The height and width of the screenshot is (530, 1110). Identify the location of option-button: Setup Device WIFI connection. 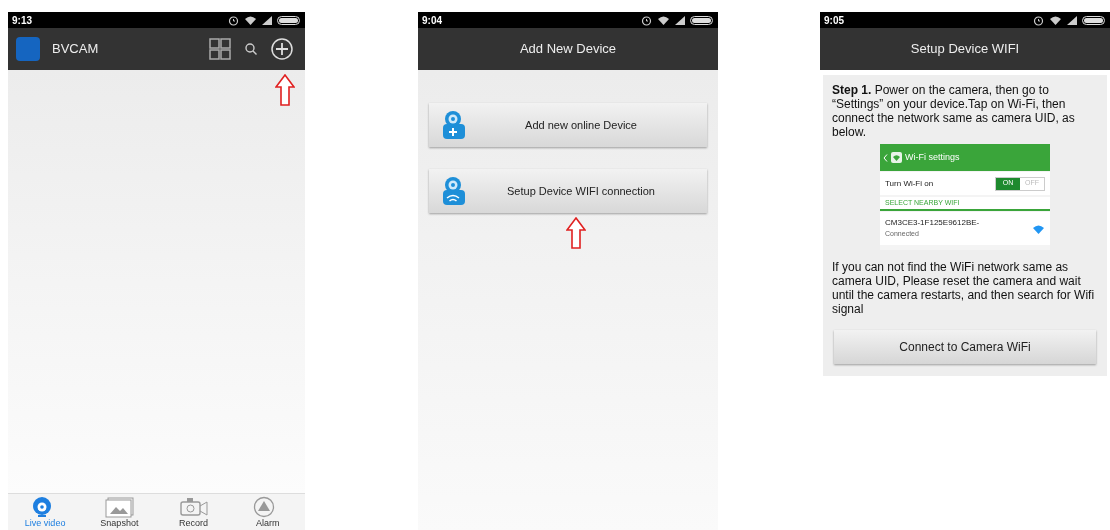
(568, 191).